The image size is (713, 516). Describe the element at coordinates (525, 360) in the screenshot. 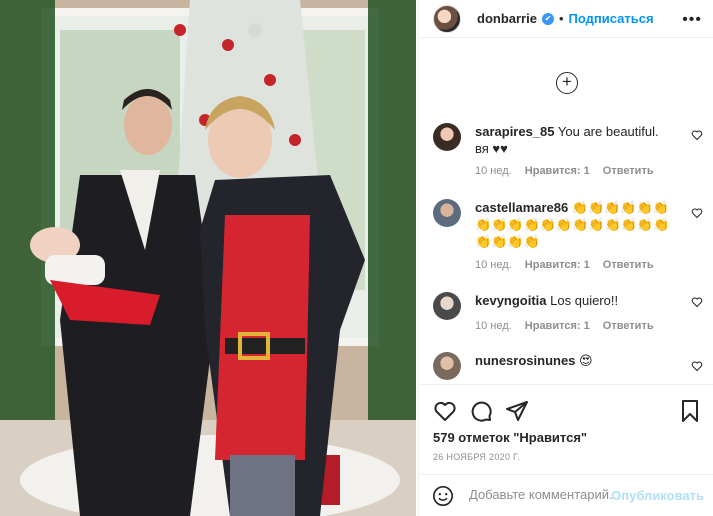

I see `comment-username: nunesrosinunes` at that location.